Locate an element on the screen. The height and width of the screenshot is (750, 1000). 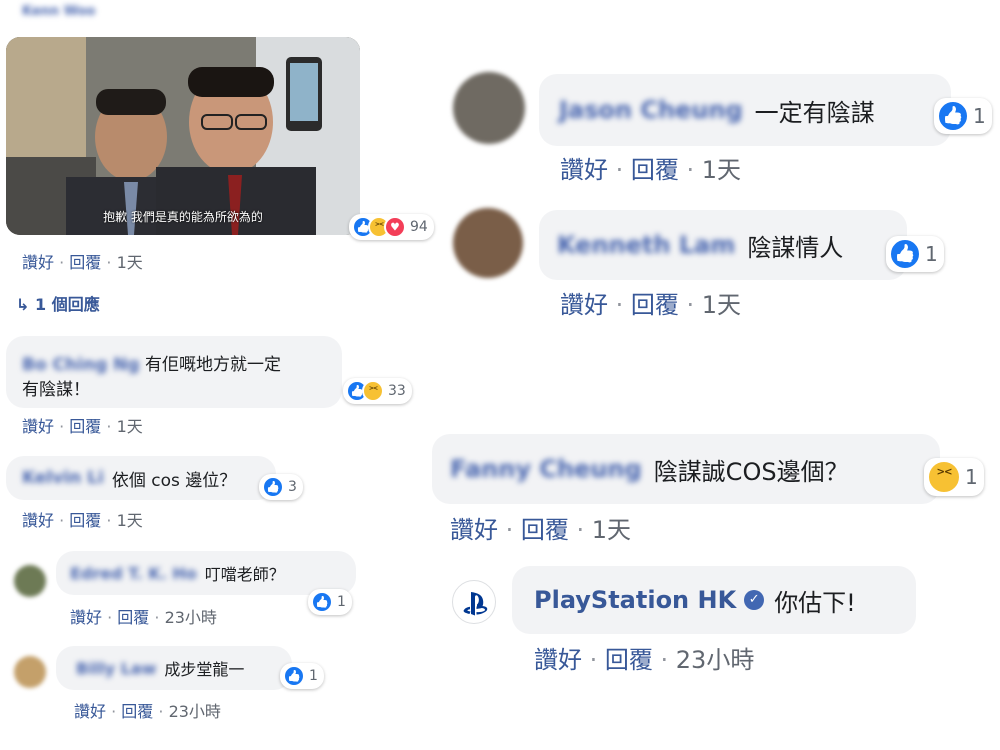
commenter-name: Edred T. K. Ho is located at coordinates (133, 573).